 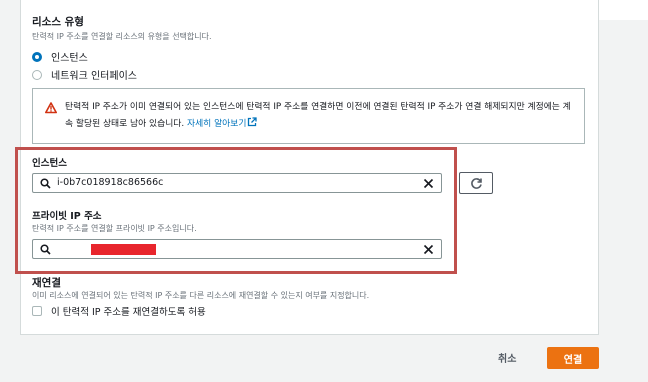 I want to click on reassociation-checkbox-row: 이 탄력적 IP 주소를 재연결하도록 허용, so click(x=119, y=311).